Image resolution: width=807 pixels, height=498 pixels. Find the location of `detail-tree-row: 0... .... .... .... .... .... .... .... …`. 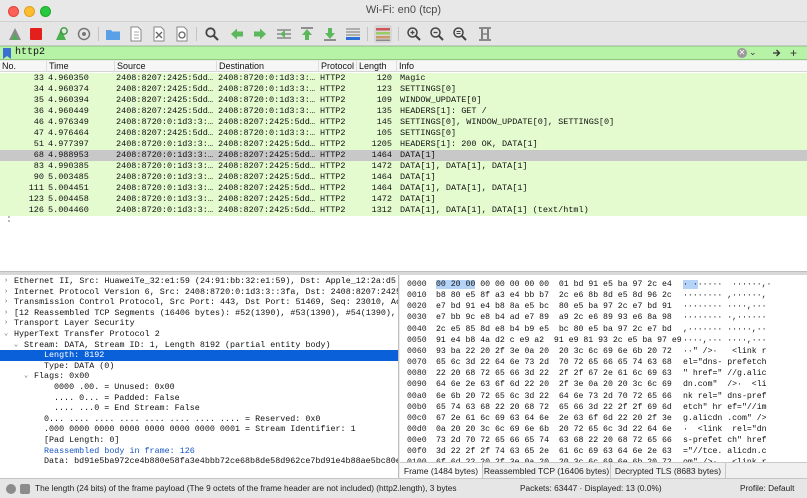

detail-tree-row: 0... .... .... .... .... .... .... .... … is located at coordinates (199, 419).